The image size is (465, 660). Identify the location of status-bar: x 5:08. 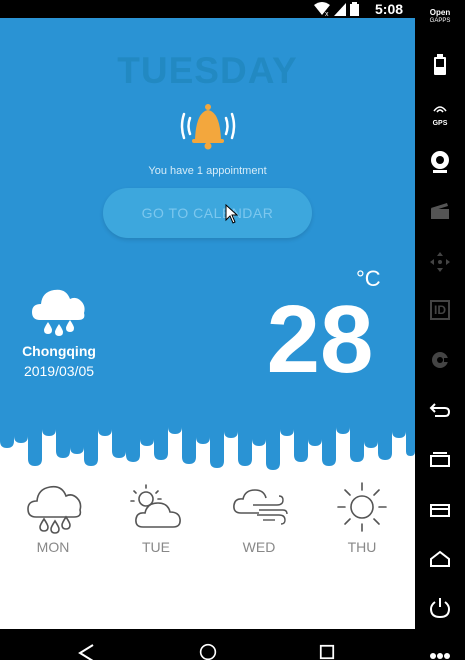
(207, 9).